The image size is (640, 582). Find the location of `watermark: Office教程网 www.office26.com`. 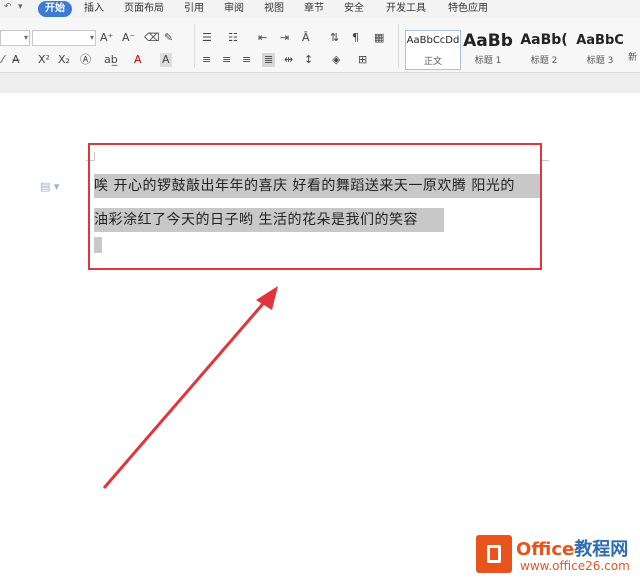

watermark: Office教程网 www.office26.com is located at coordinates (556, 555).